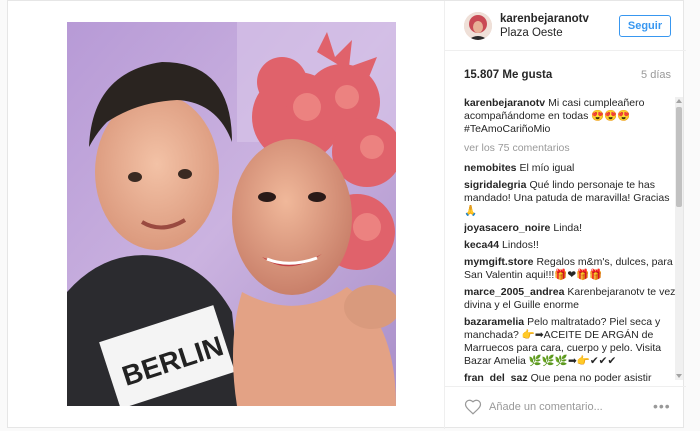  Describe the element at coordinates (547, 168) in the screenshot. I see `comment-text: El mío igual` at that location.